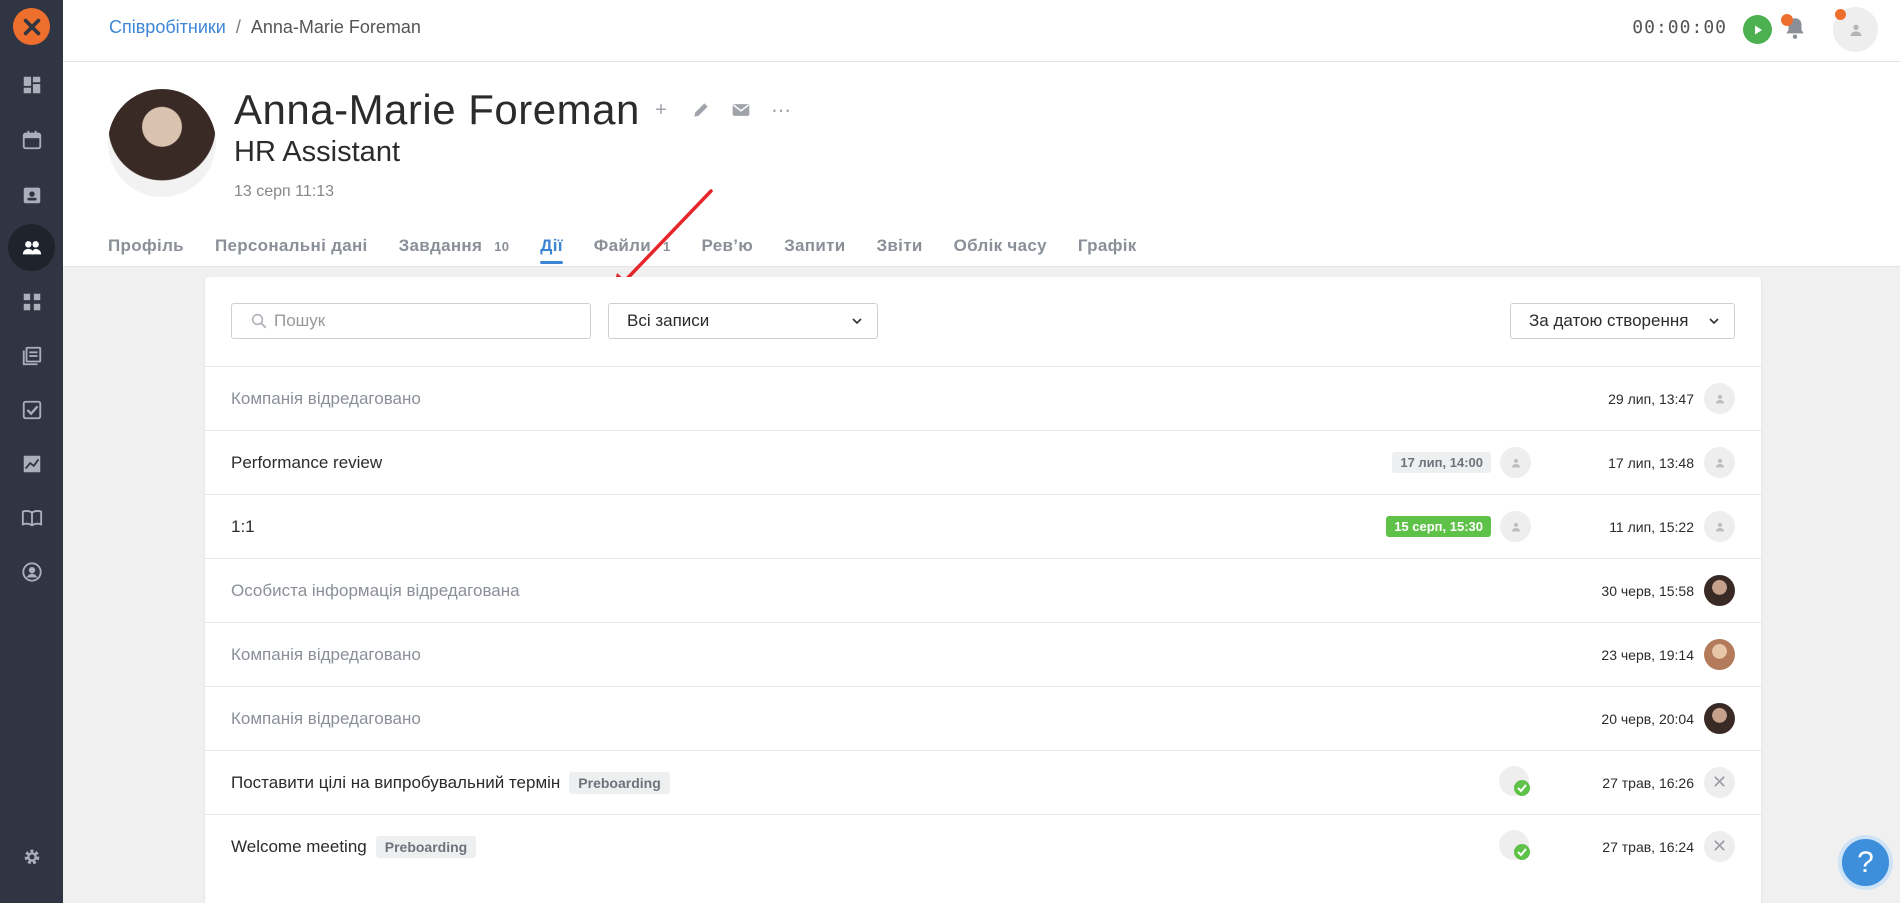  I want to click on activity-time: 30 черв, 15:58, so click(1647, 590).